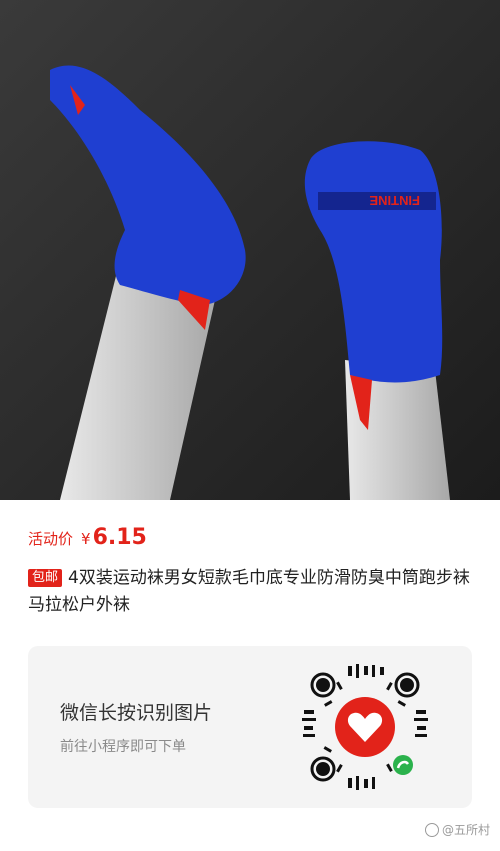  I want to click on share-card-subtitle: 前往小程序即可下单, so click(123, 747).